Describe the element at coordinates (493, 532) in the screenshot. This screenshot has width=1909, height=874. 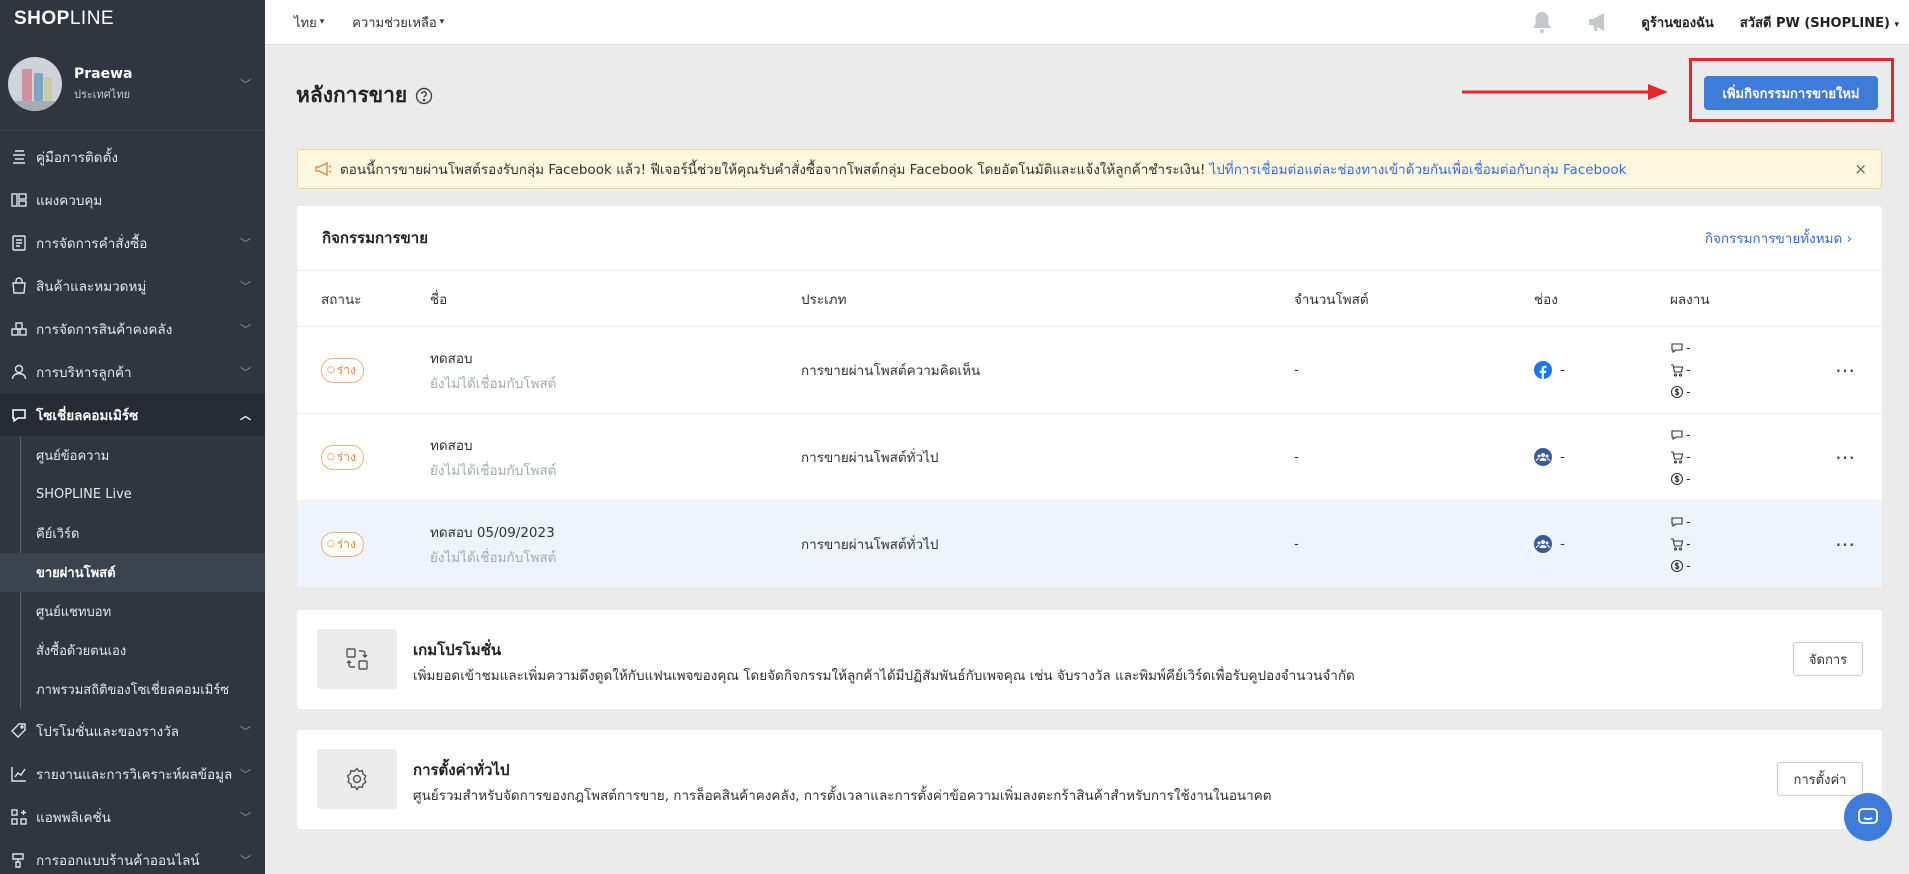
I see `activity-name: ทดสอบ 05/09/2023` at that location.